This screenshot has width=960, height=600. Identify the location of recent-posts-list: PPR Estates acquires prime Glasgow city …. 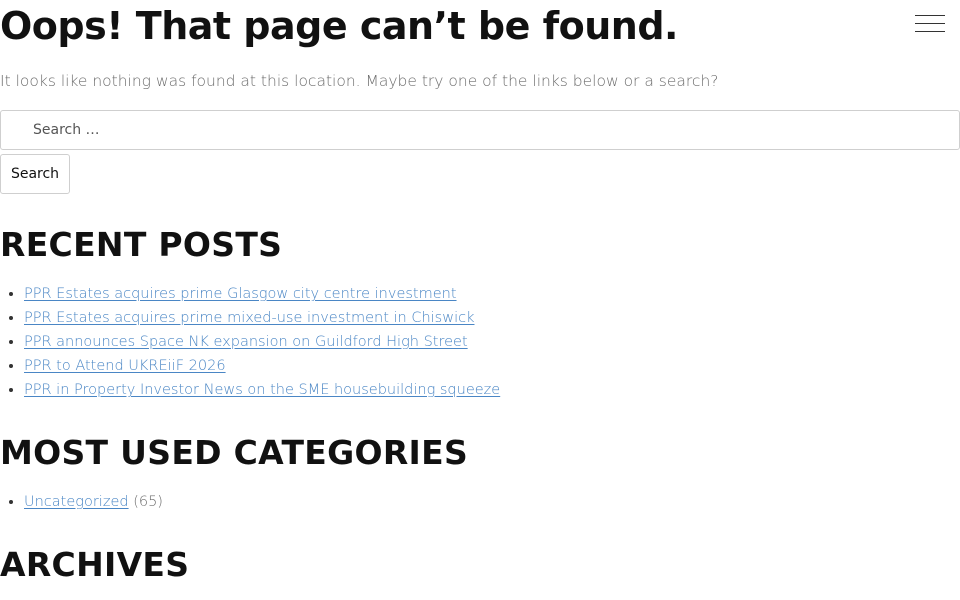
(250, 342).